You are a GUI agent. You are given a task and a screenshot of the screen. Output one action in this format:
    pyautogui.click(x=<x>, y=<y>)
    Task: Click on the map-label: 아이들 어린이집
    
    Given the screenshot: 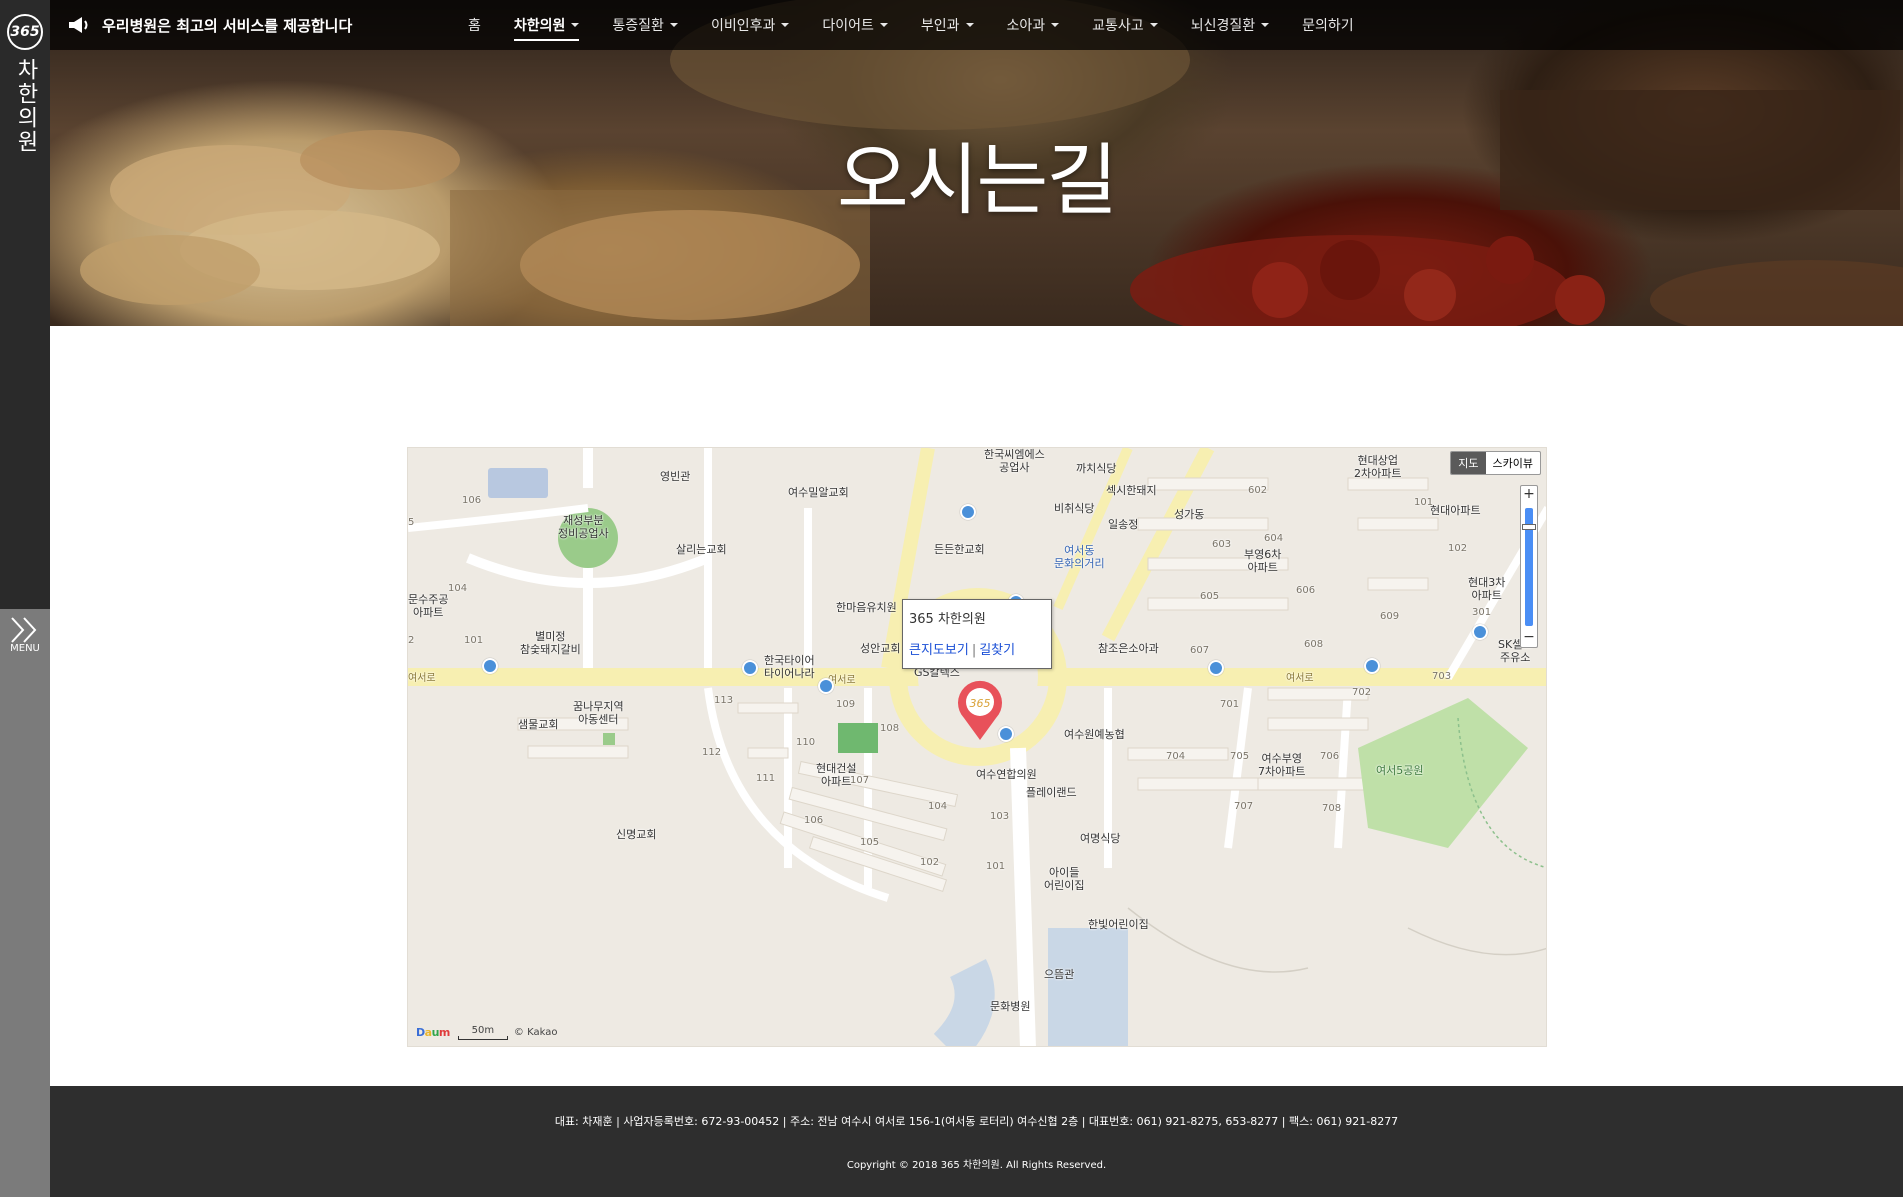 What is the action you would take?
    pyautogui.click(x=1064, y=879)
    